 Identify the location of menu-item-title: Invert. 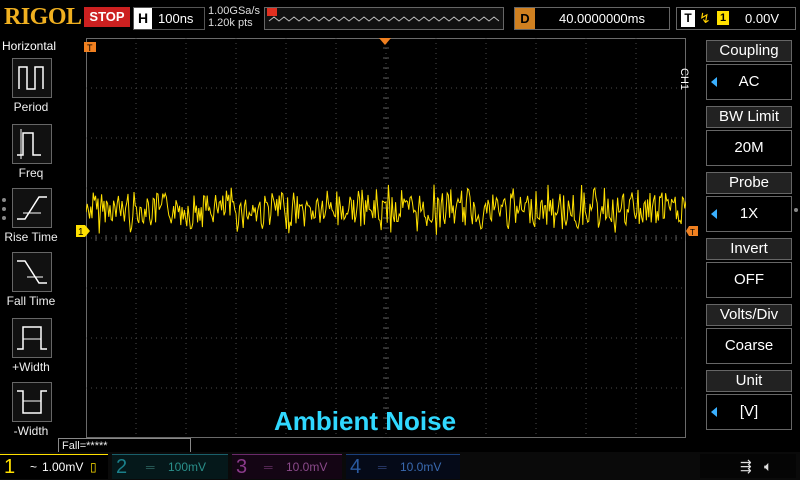
(749, 249).